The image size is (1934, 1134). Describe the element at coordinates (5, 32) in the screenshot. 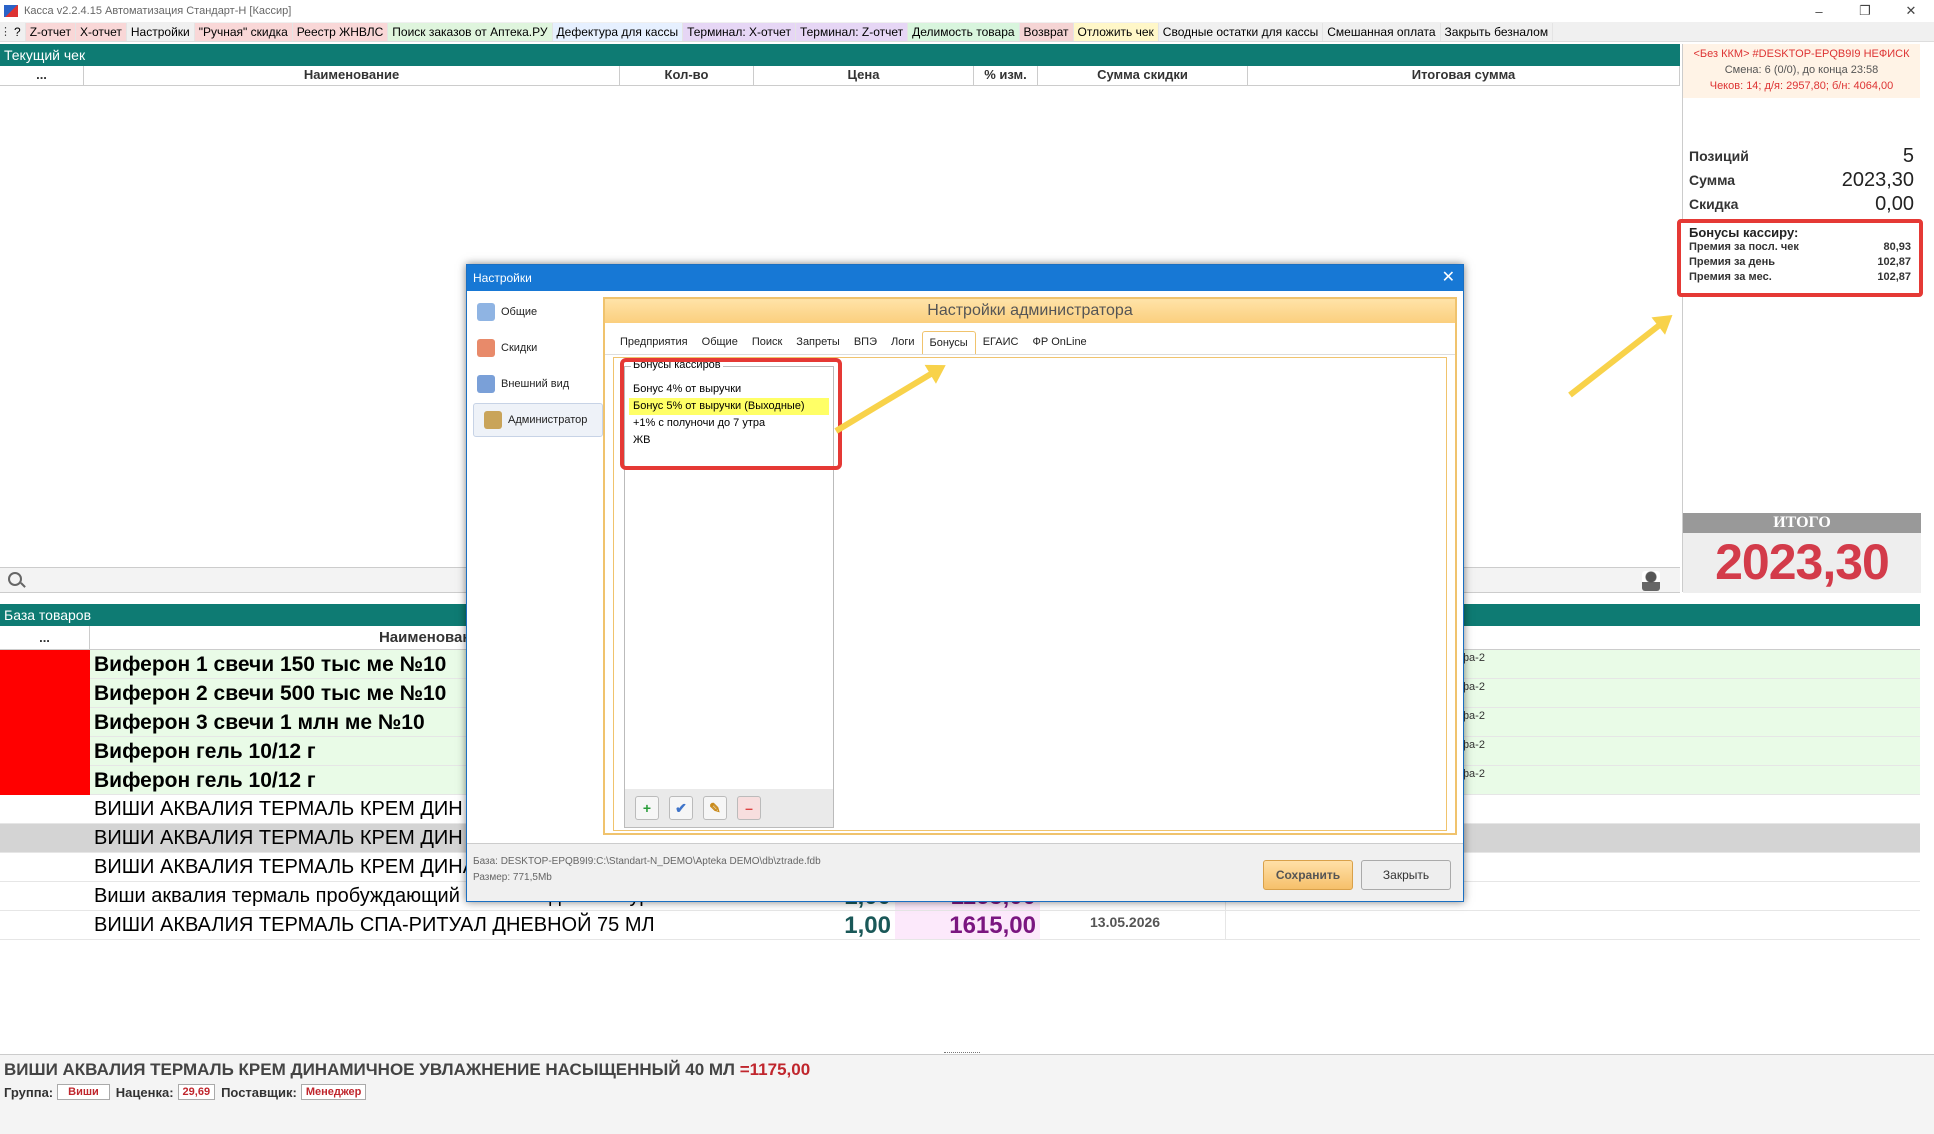

I see `menubar-grip-icon: ⋮` at that location.